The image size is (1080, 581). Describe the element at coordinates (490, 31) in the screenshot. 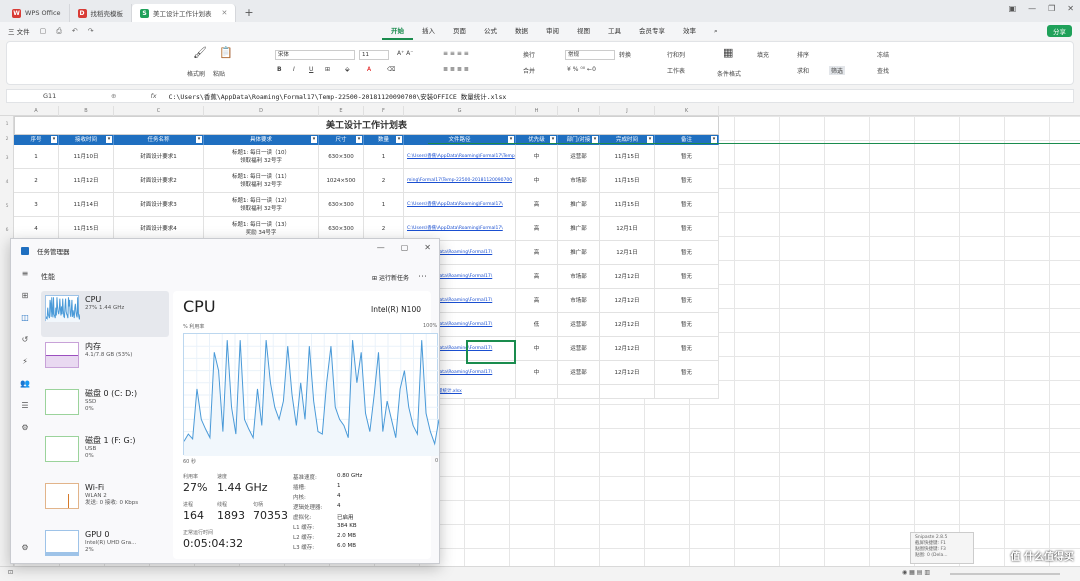

I see `menu-formula: 公式` at that location.